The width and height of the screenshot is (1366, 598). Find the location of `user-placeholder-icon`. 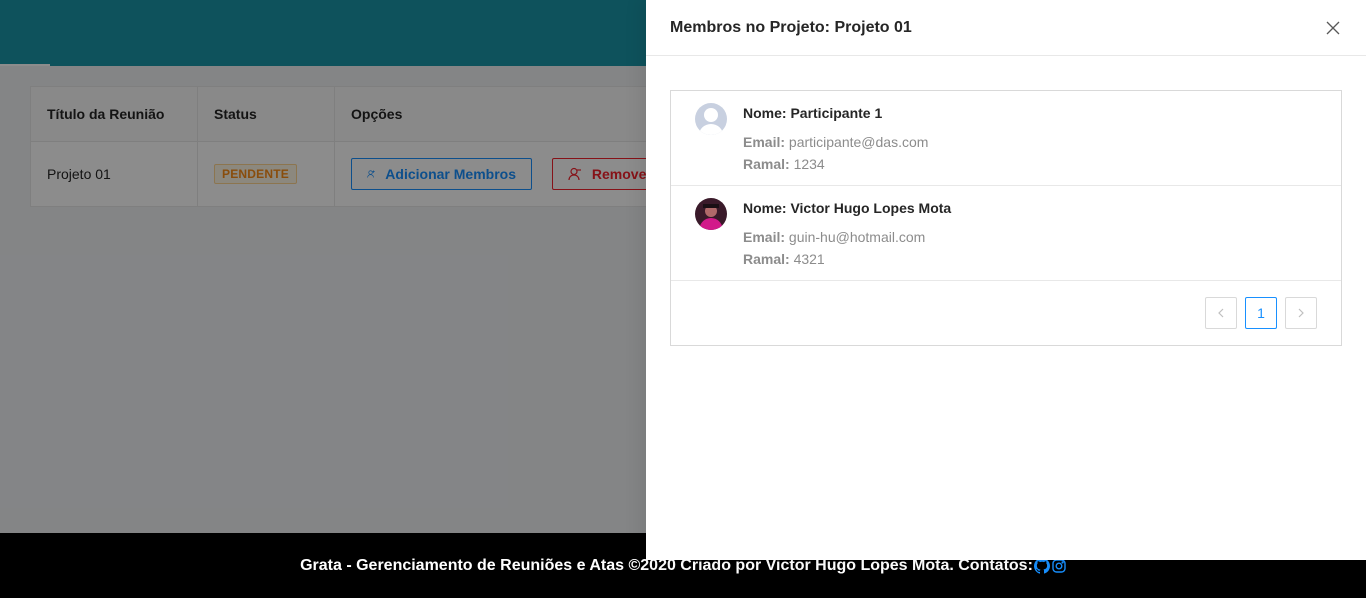

user-placeholder-icon is located at coordinates (711, 119).